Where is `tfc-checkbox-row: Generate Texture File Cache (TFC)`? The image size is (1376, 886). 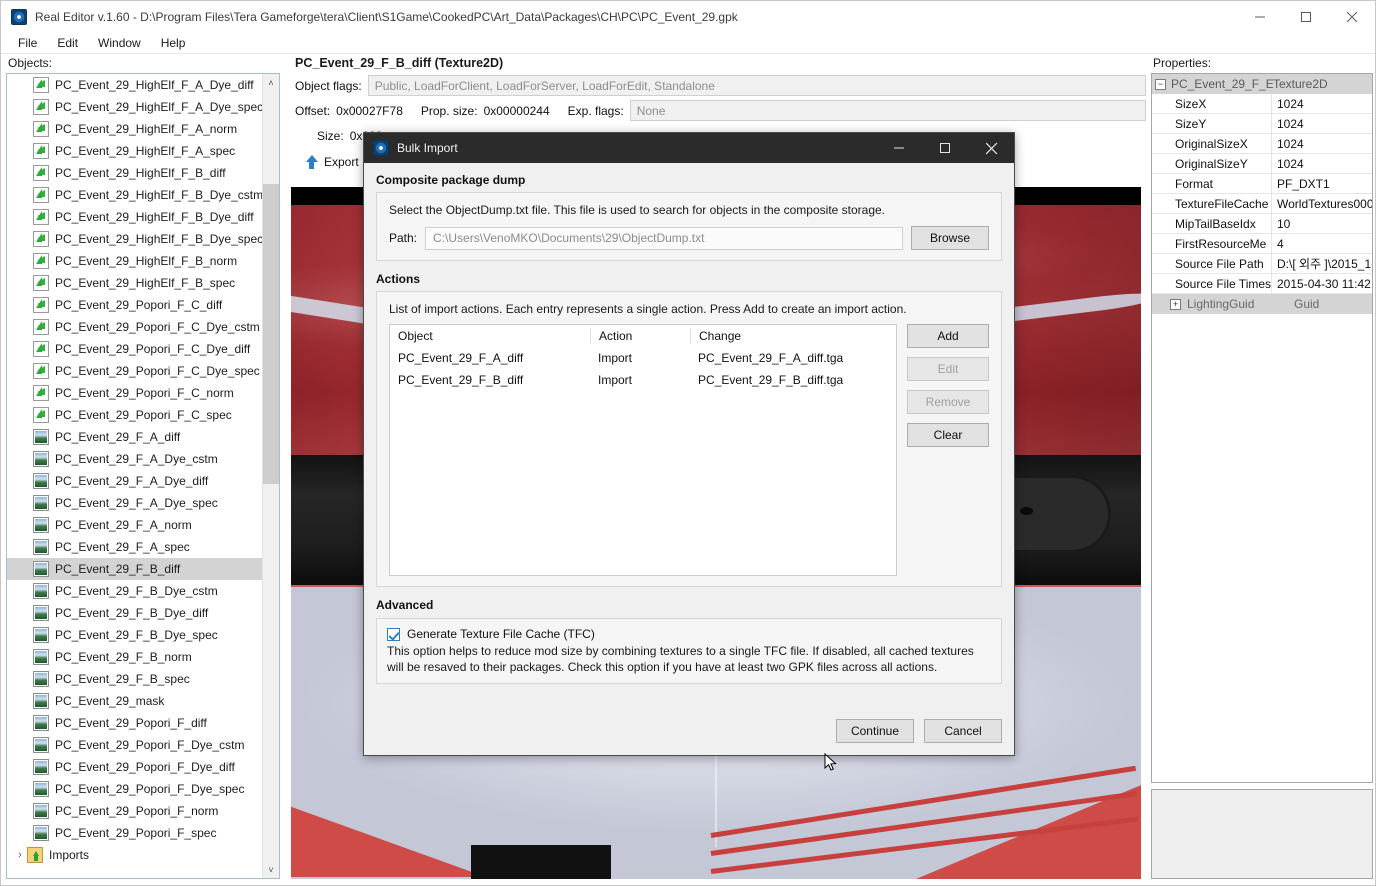 tfc-checkbox-row: Generate Texture File Cache (TFC) is located at coordinates (689, 634).